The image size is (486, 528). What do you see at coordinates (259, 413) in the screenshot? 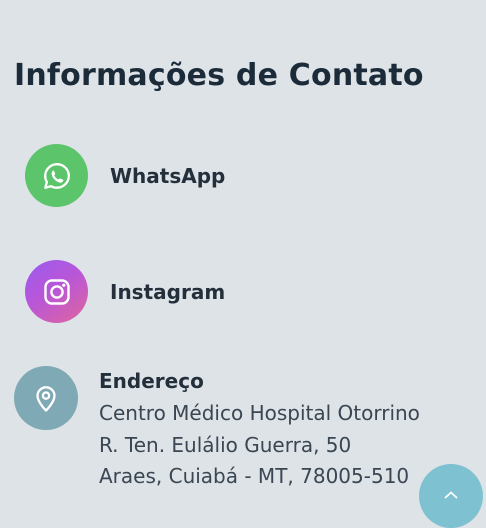
I see `address-line-clinic: Centro Médico Hospital Otorrino` at bounding box center [259, 413].